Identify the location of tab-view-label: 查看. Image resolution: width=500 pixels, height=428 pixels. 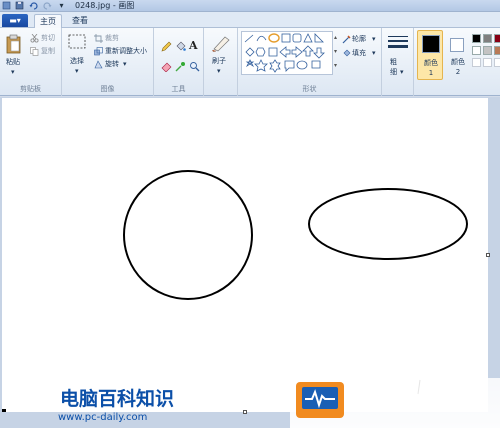
(80, 20).